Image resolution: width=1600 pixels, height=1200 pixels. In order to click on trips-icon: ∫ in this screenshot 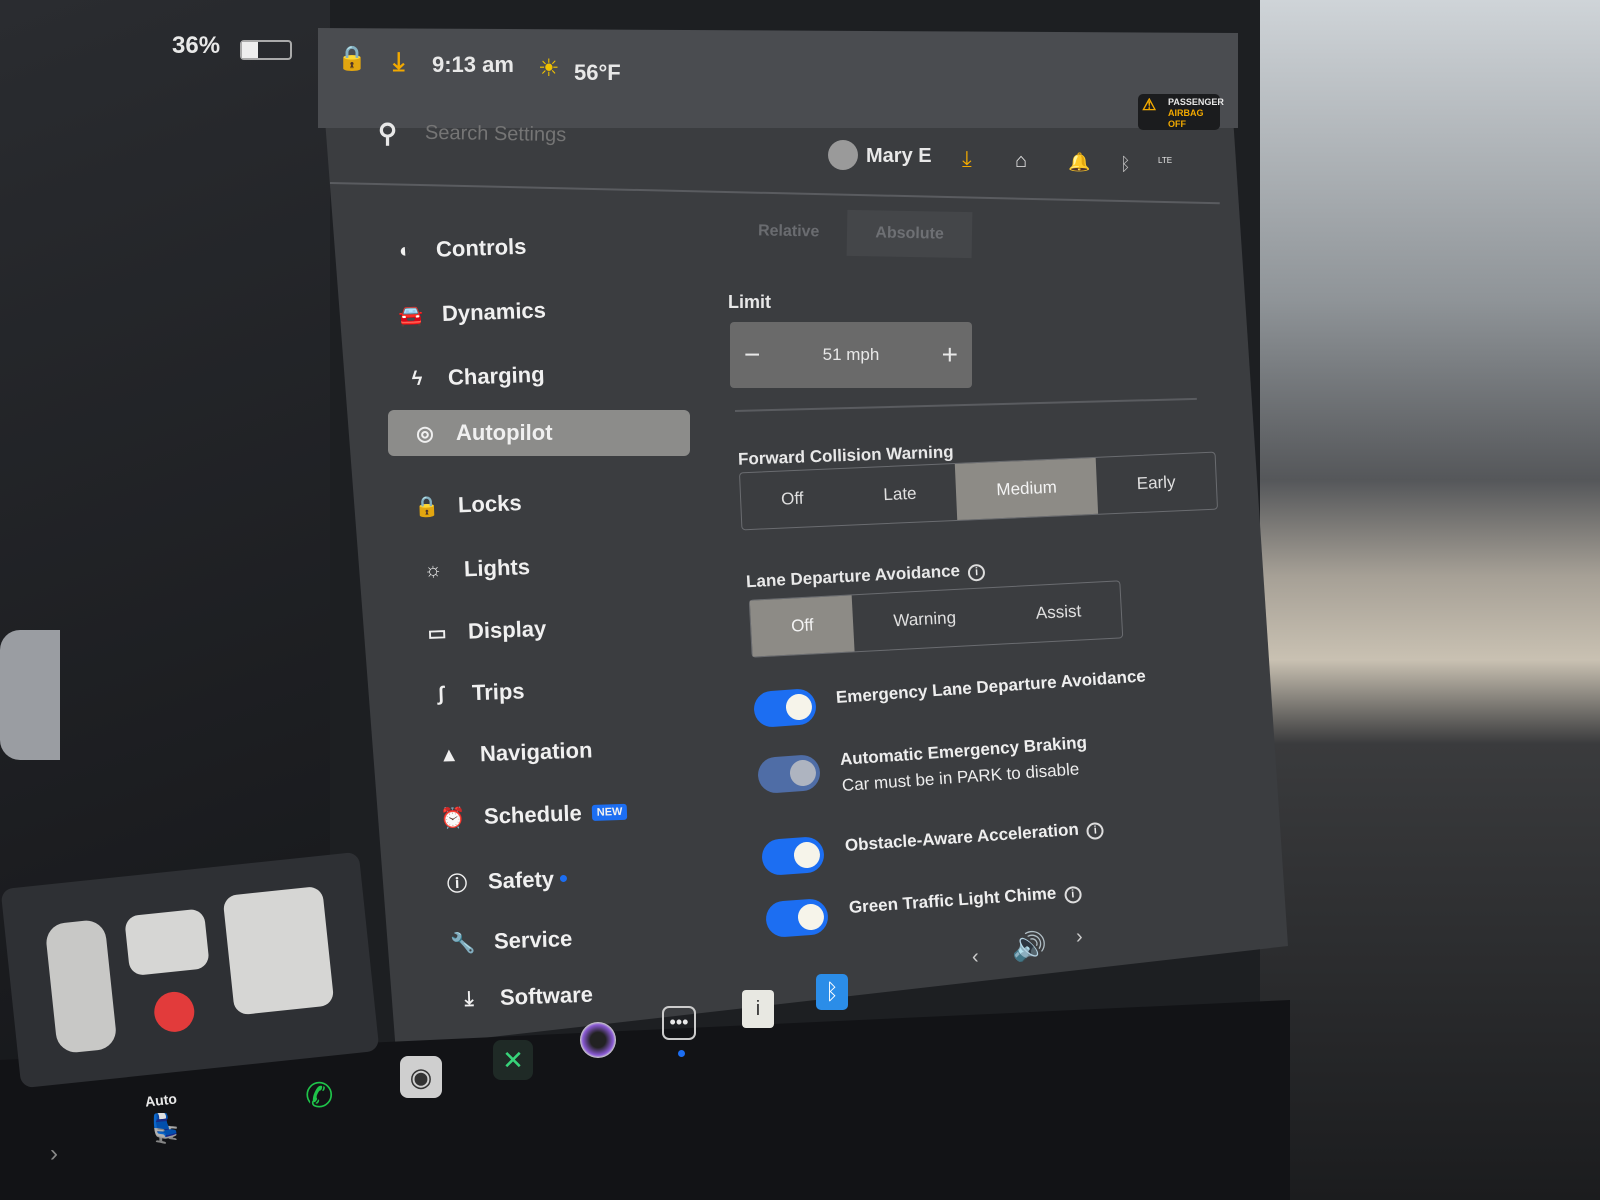, I will do `click(441, 693)`.